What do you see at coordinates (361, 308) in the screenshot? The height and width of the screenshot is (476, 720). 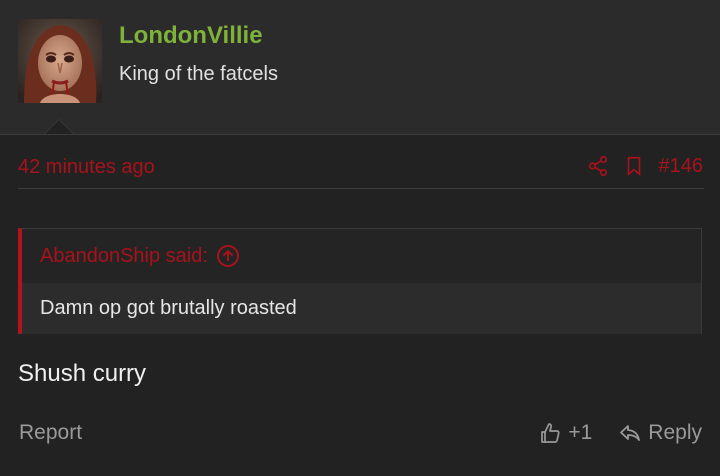 I see `quote-content: Damn op got brutally roasted` at bounding box center [361, 308].